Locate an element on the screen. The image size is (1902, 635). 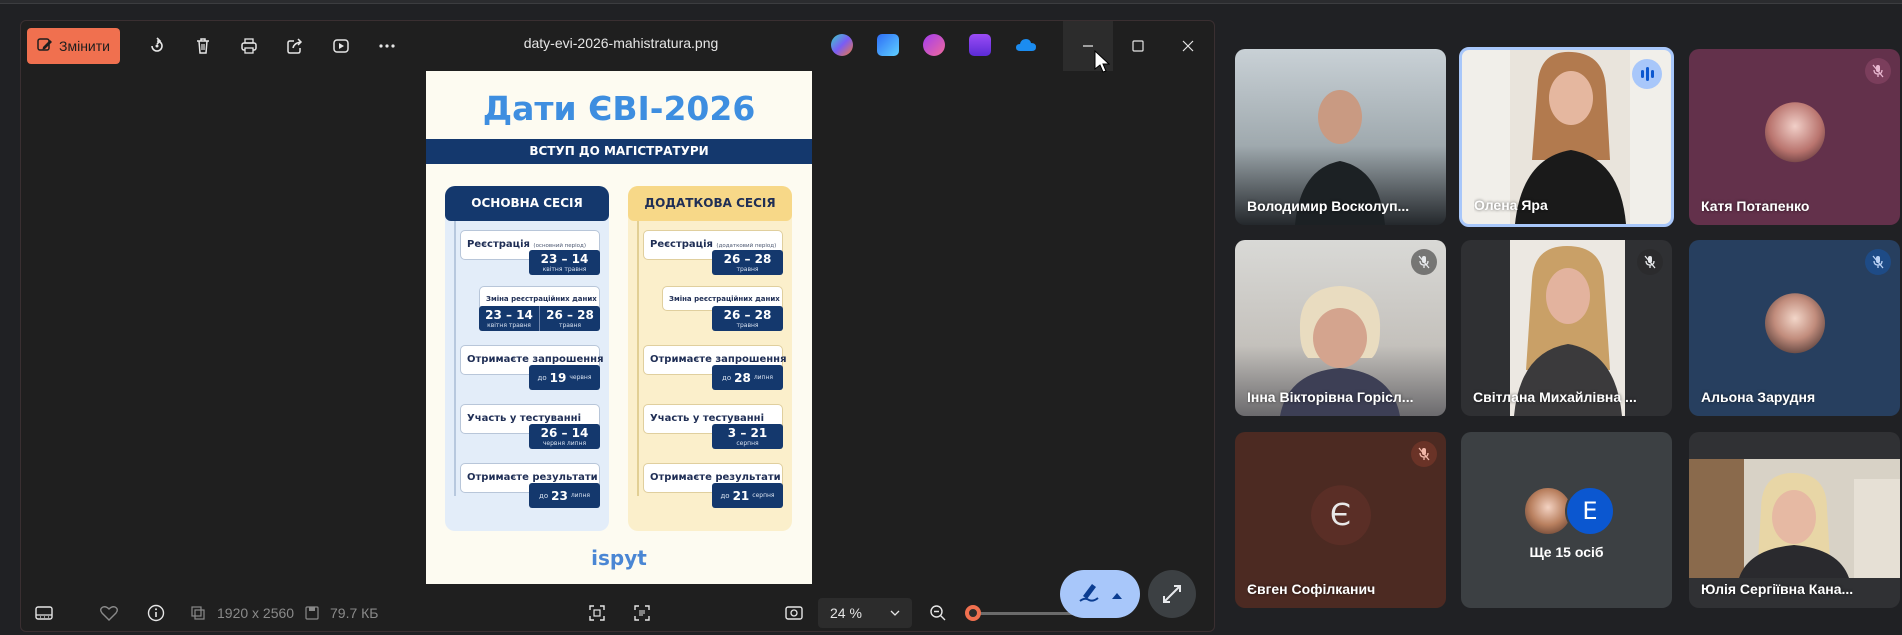
edit-button-label: Змінити is located at coordinates (84, 46).